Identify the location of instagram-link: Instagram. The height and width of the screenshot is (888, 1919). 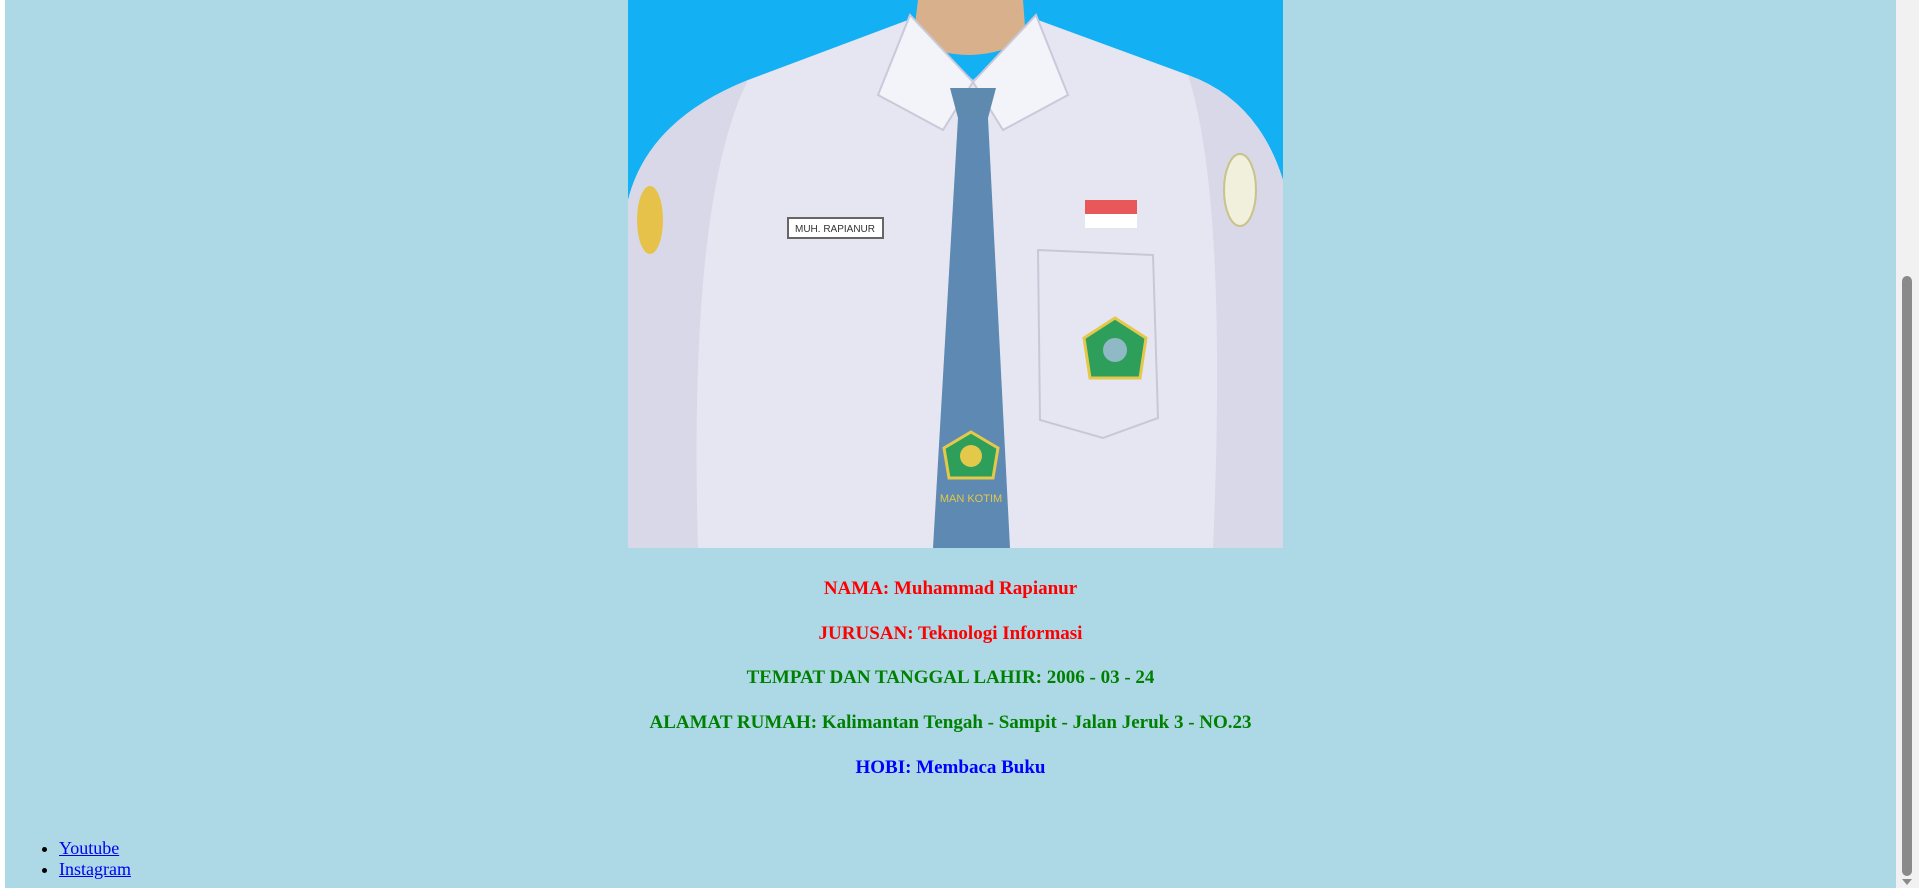
(95, 869).